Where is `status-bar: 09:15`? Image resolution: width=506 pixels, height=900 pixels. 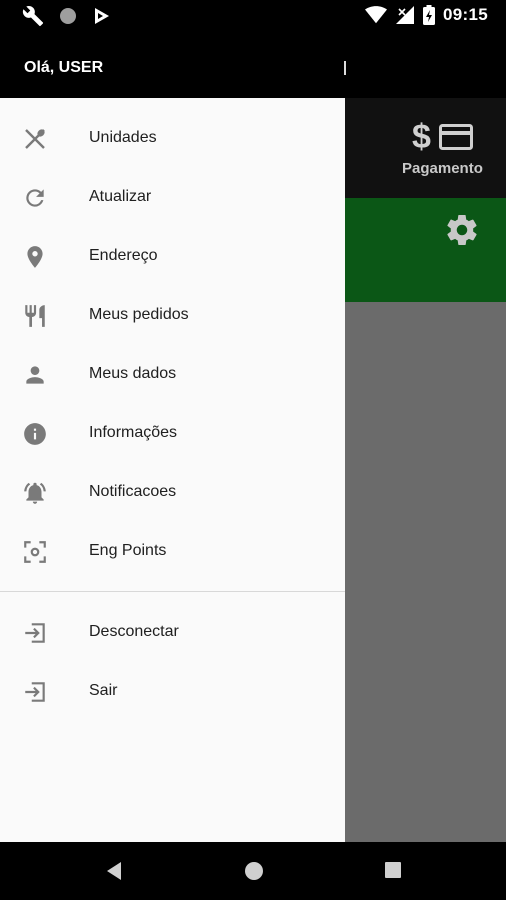
status-bar: 09:15 is located at coordinates (253, 16).